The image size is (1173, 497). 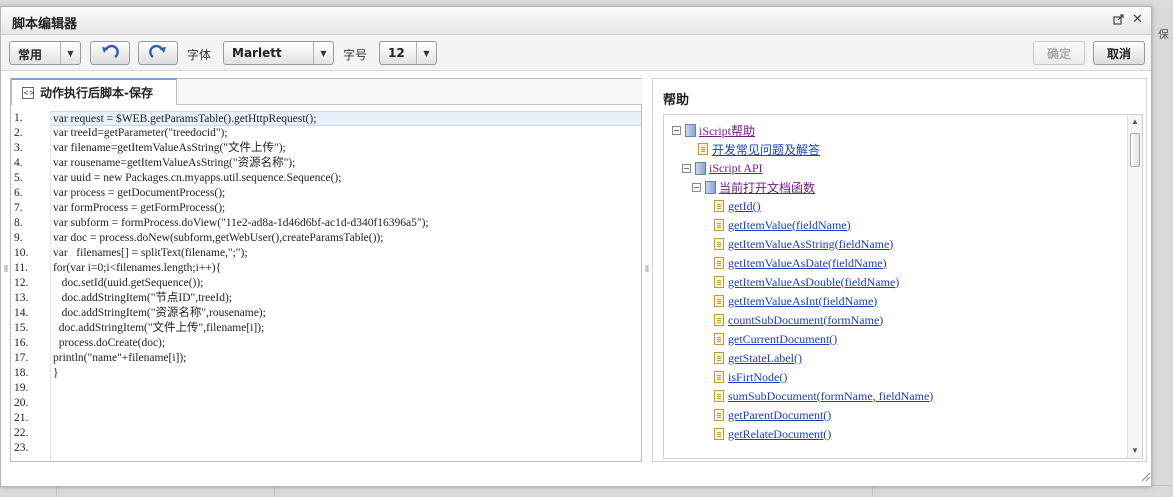 I want to click on help-tree-link: getItemValueAsDate(fieldName), so click(x=807, y=263).